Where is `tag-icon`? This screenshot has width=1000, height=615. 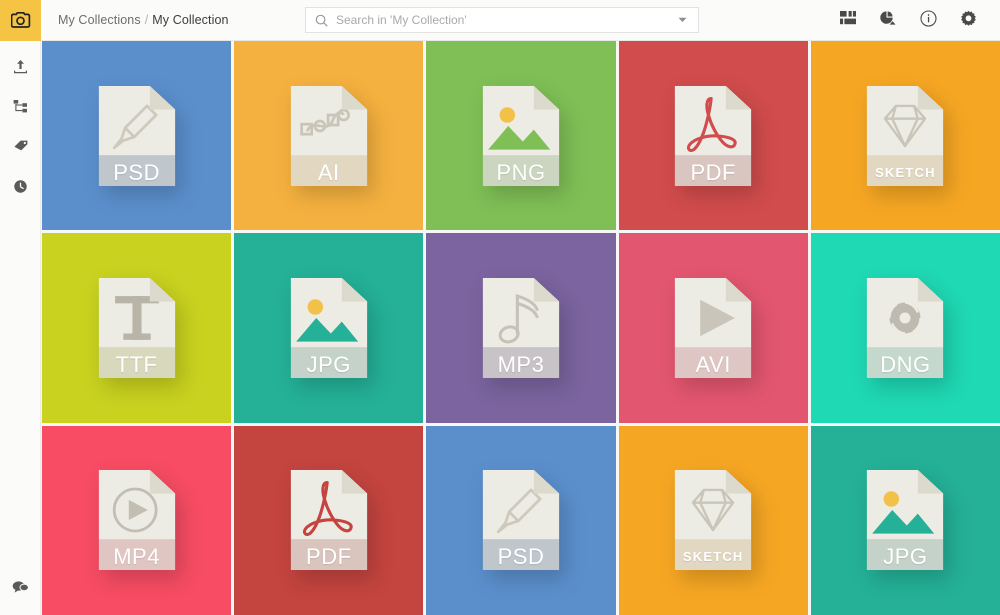
tag-icon is located at coordinates (21, 149).